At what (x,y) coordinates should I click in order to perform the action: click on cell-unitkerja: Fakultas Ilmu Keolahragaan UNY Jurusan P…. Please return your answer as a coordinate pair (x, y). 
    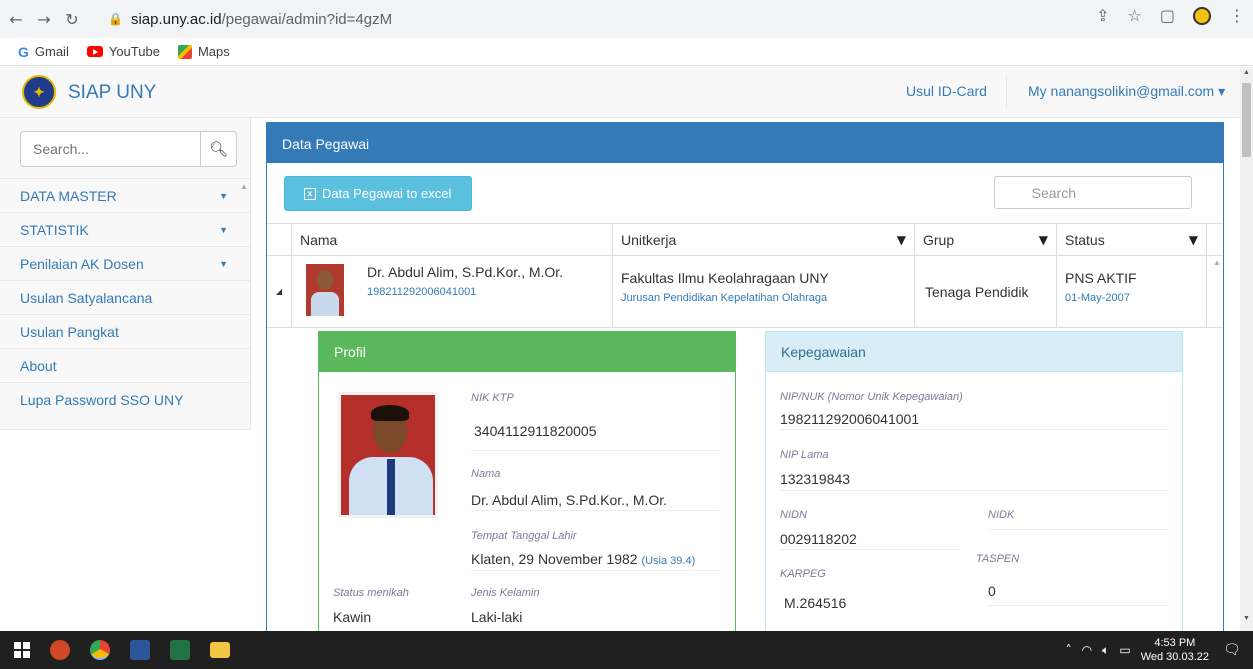
    Looking at the image, I should click on (764, 291).